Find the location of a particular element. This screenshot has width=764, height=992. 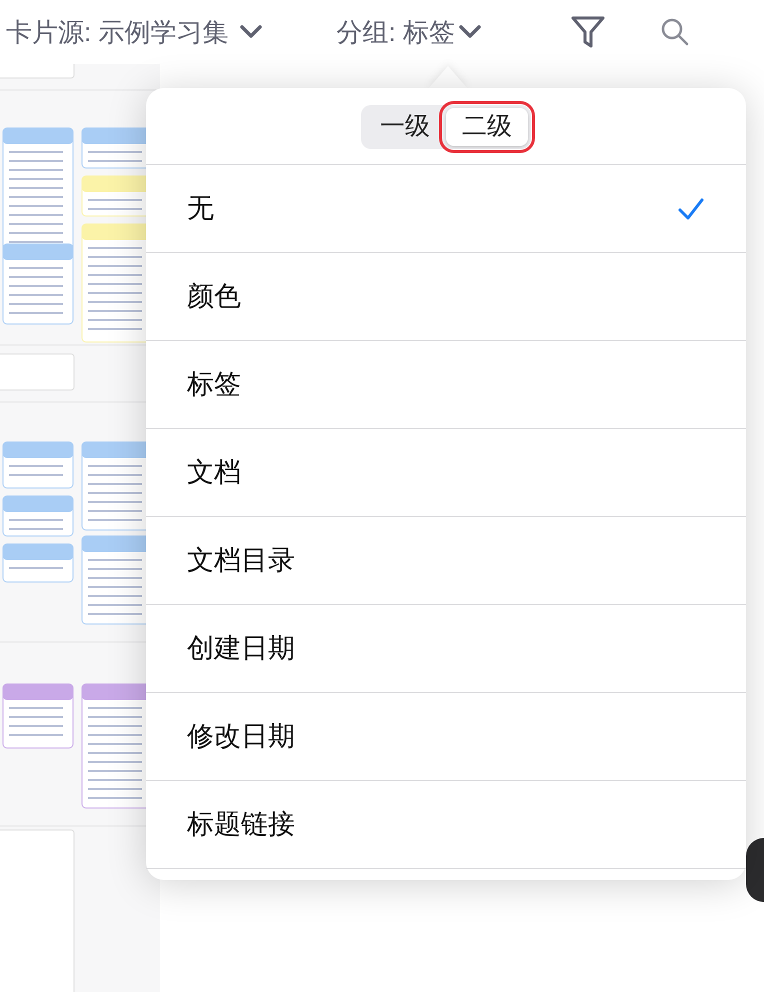

level-segment: 一级 is located at coordinates (405, 127).